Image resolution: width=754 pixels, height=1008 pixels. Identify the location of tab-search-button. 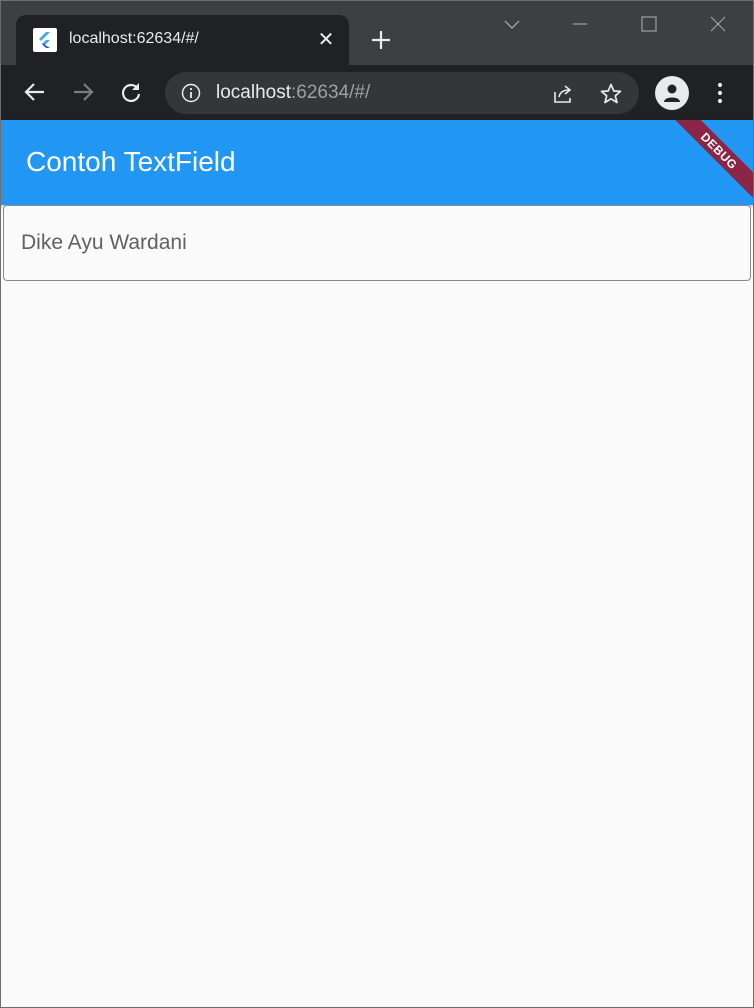
(512, 25).